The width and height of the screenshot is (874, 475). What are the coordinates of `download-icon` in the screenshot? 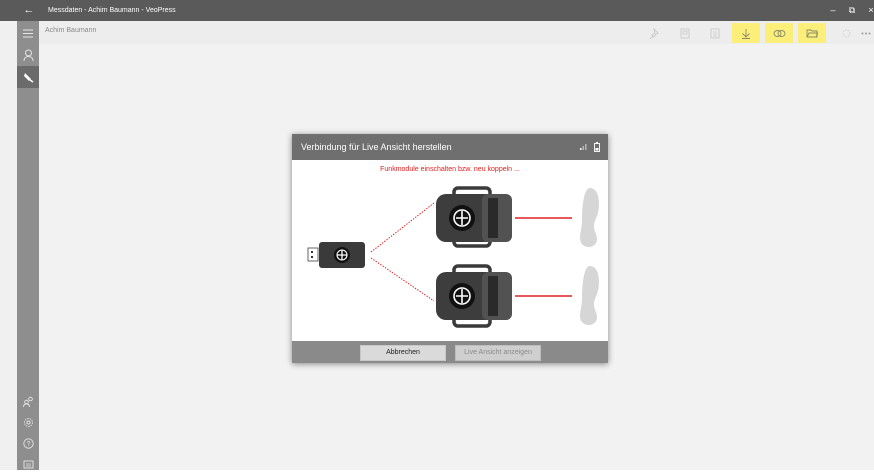 It's located at (746, 33).